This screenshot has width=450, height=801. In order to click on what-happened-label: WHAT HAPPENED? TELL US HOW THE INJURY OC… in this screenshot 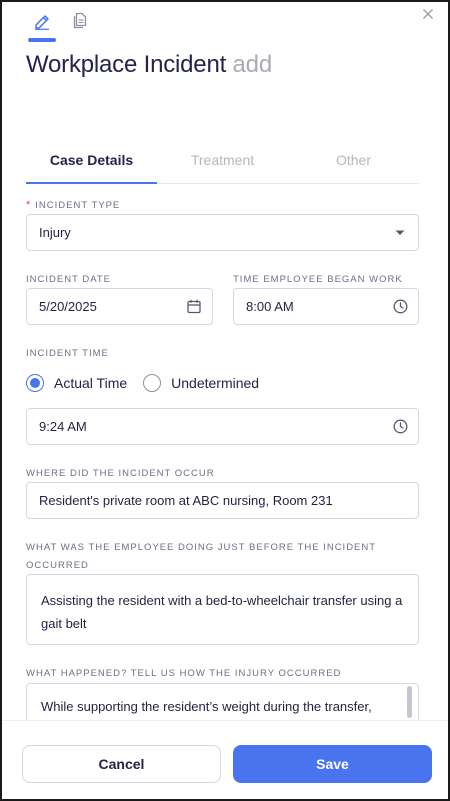, I will do `click(184, 673)`.